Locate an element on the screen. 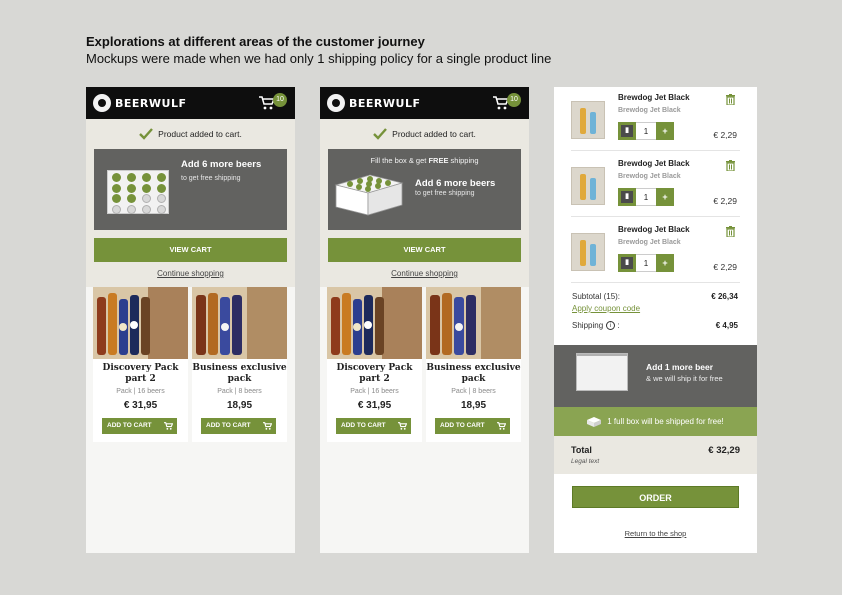 The height and width of the screenshot is (595, 842). order-button: ORDER is located at coordinates (655, 497).